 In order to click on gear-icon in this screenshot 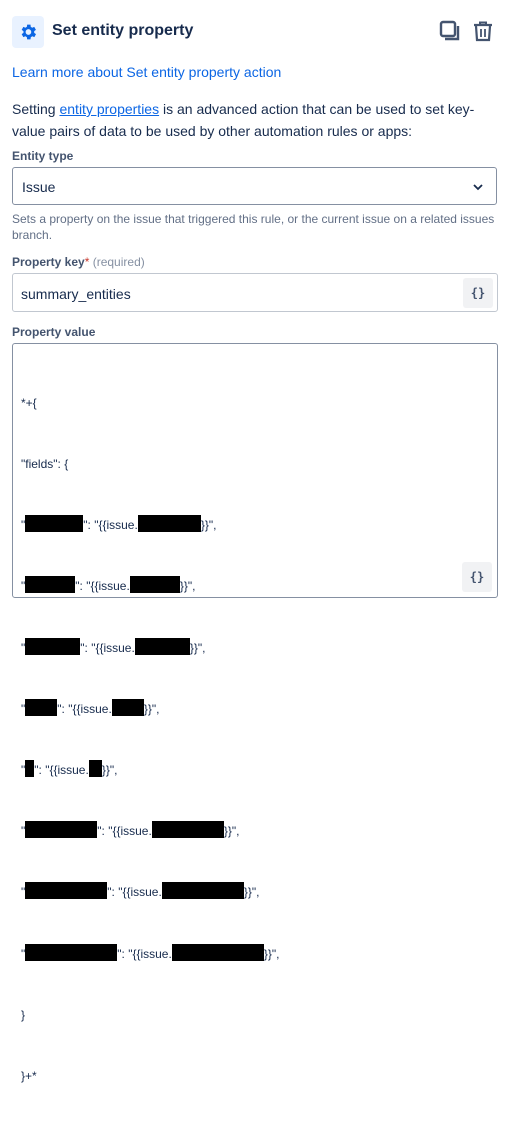, I will do `click(28, 32)`.